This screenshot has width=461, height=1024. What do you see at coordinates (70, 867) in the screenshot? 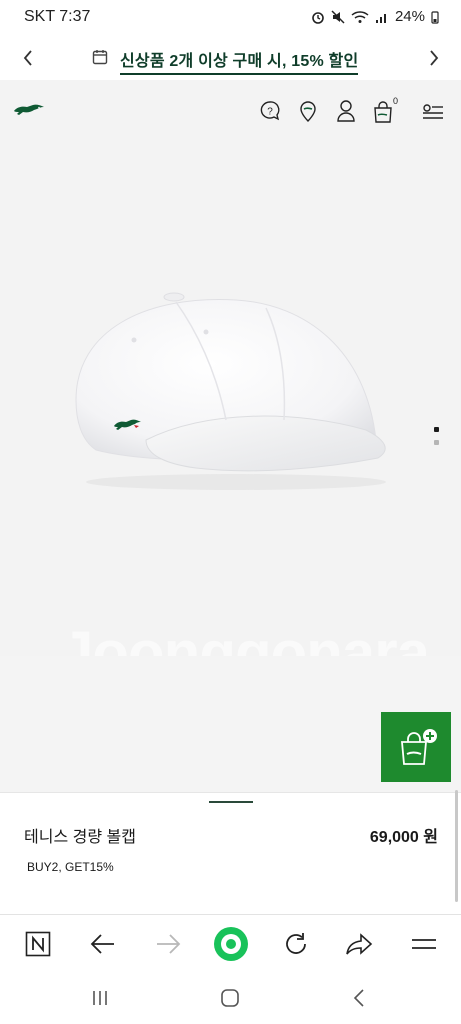
I see `product-promo: BUY2, GET15%` at bounding box center [70, 867].